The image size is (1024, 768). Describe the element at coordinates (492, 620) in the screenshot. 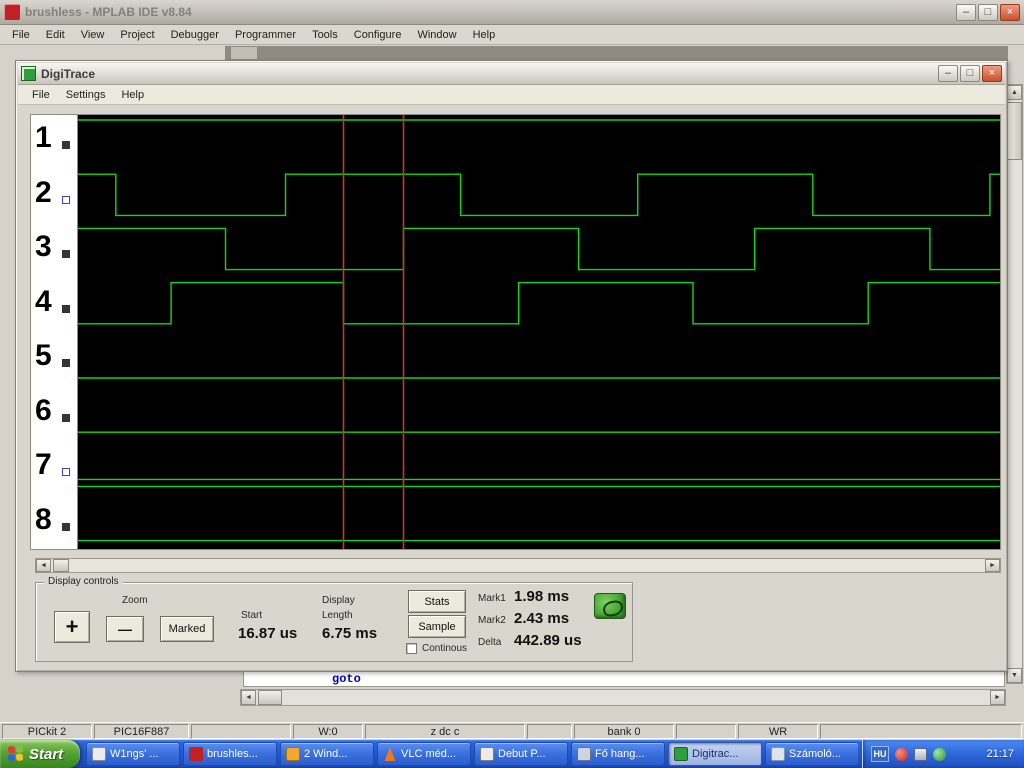

I see `mark2-label: Mark2` at that location.